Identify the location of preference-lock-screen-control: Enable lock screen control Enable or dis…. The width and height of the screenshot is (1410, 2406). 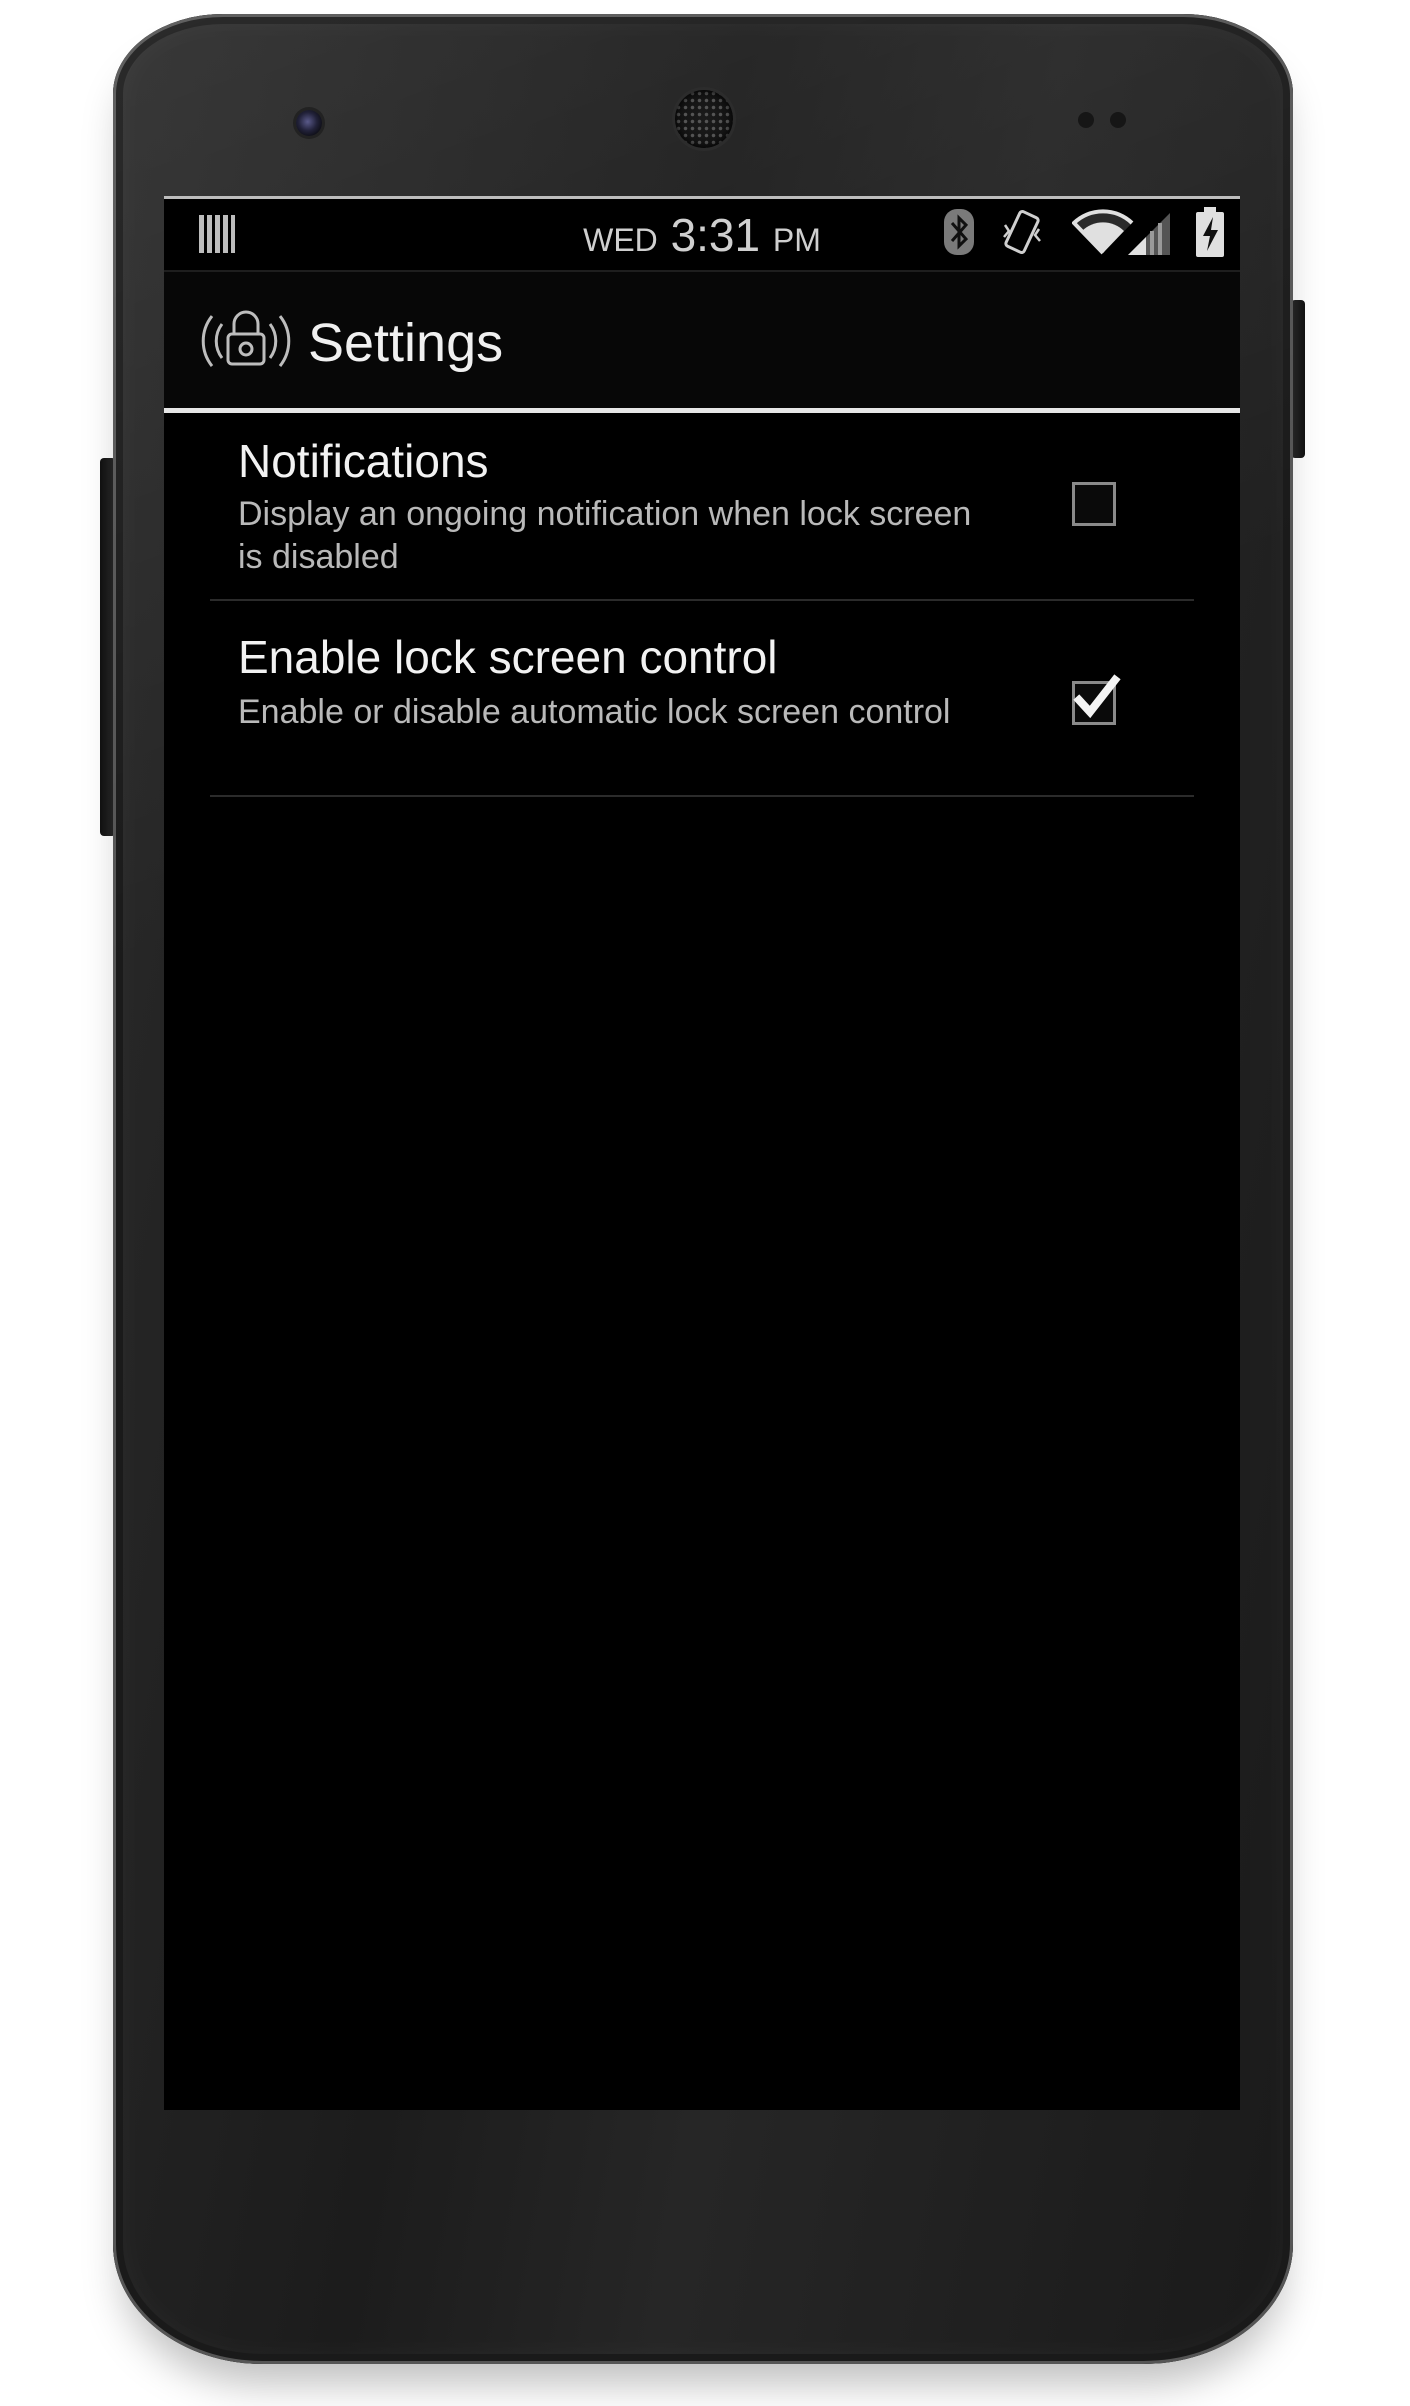
(702, 699).